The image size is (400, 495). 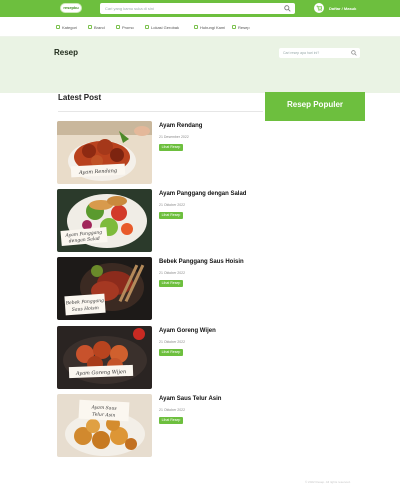 What do you see at coordinates (104, 425) in the screenshot?
I see `post-thumbnail: Ayam Saus Telur Asin` at bounding box center [104, 425].